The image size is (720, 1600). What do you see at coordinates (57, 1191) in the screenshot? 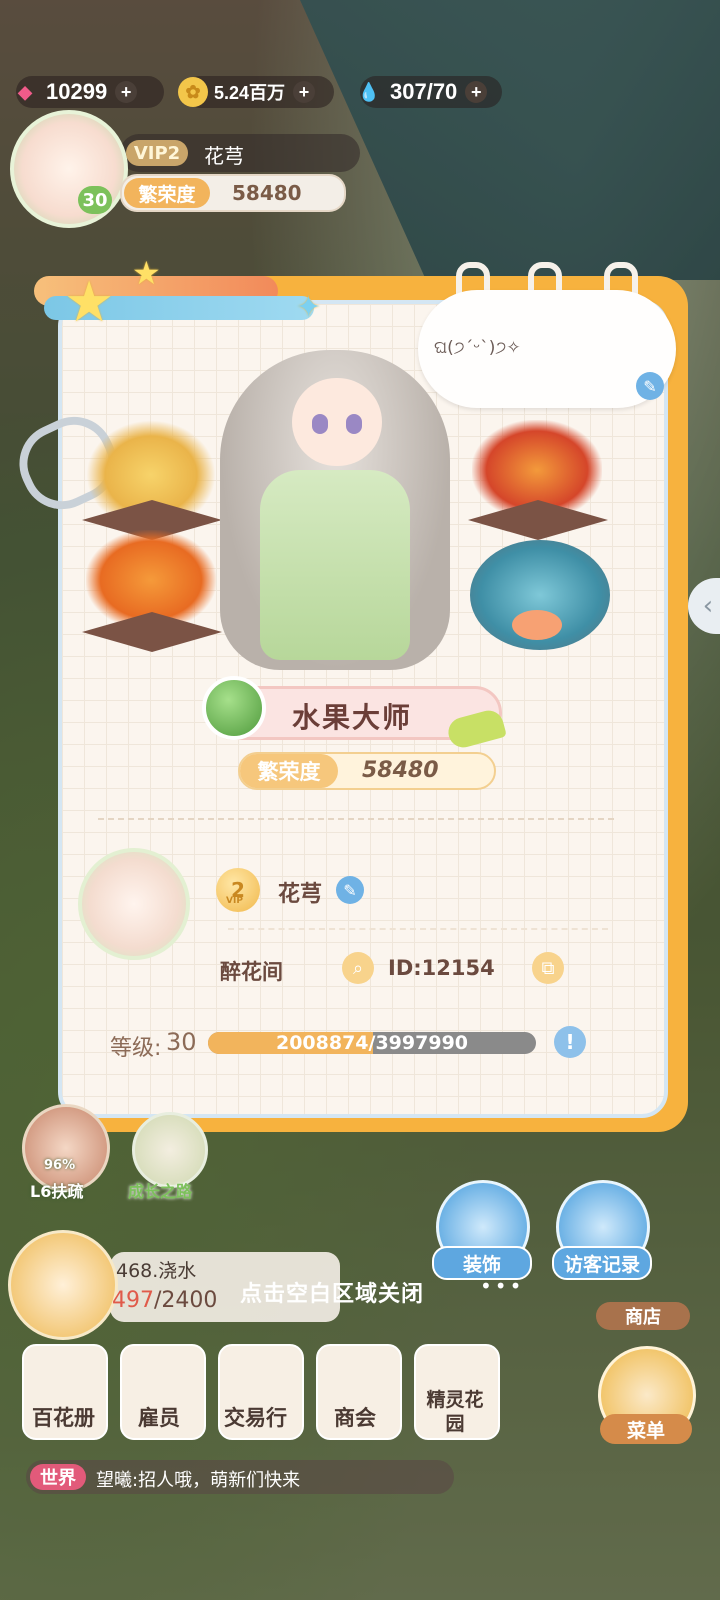
I see `left-btn-label: L6扶疏` at bounding box center [57, 1191].